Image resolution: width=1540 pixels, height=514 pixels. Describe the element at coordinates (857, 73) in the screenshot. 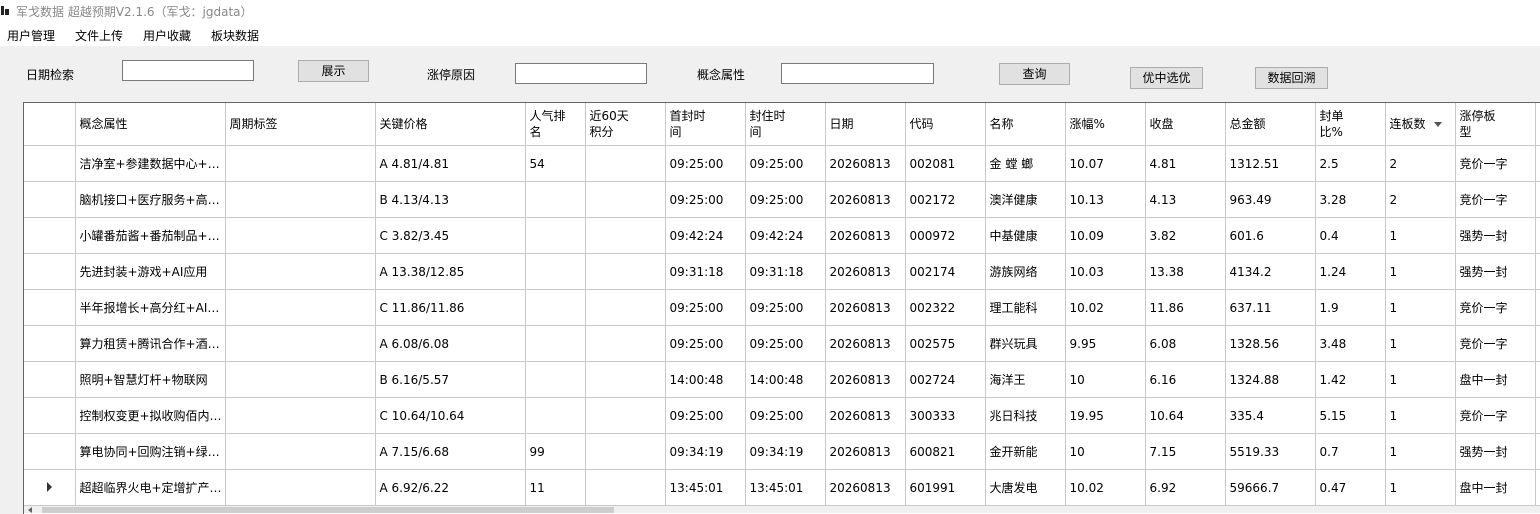

I see `concept-input` at that location.